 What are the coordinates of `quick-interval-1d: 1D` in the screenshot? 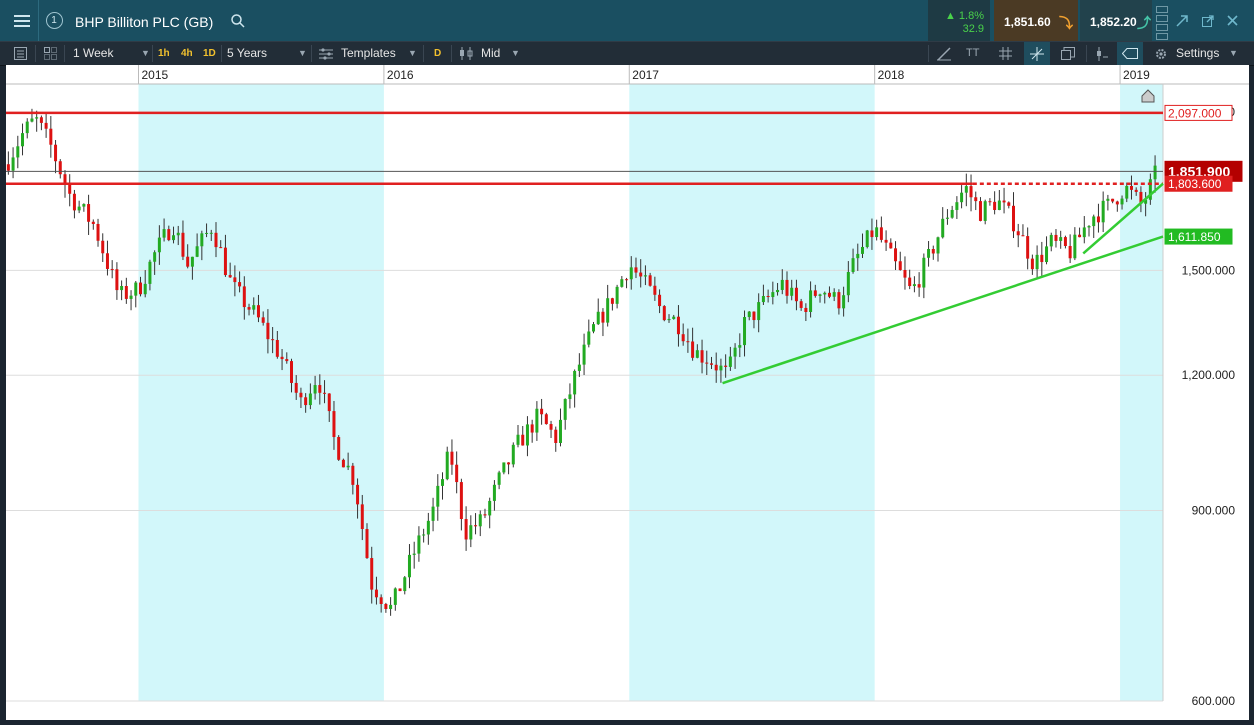 It's located at (209, 53).